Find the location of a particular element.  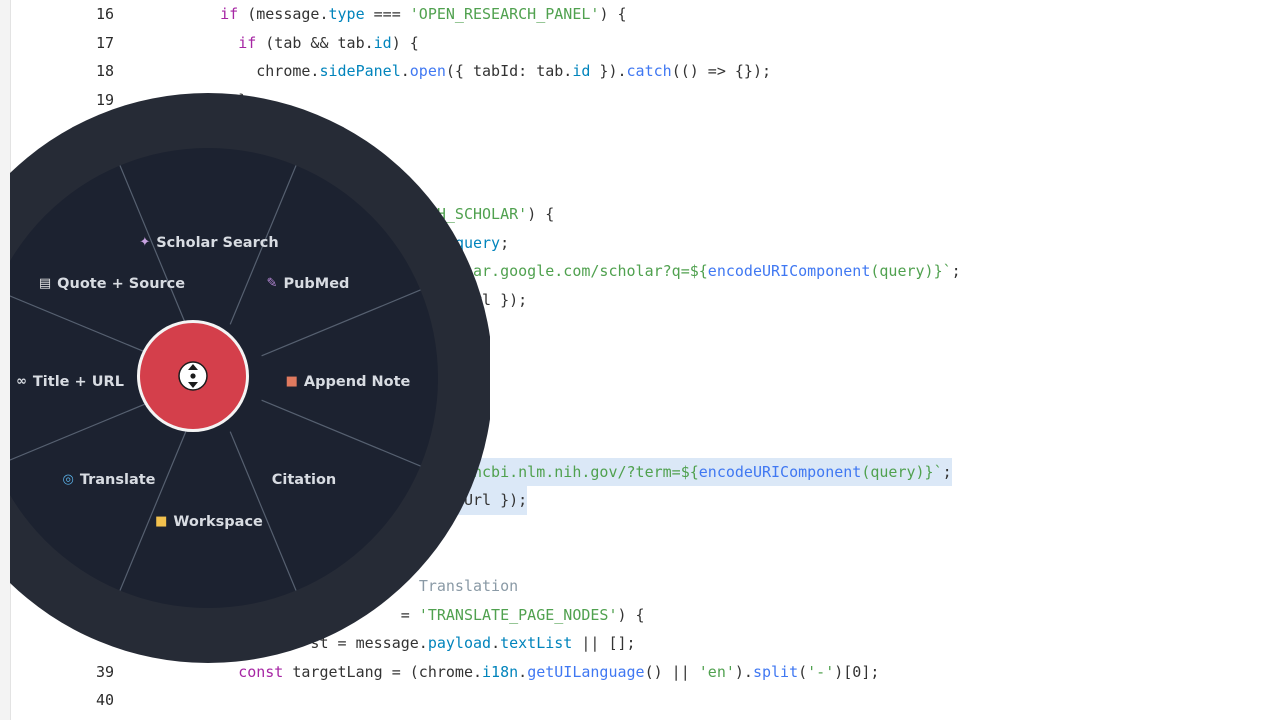

code-token: getUILanguage is located at coordinates (586, 671).